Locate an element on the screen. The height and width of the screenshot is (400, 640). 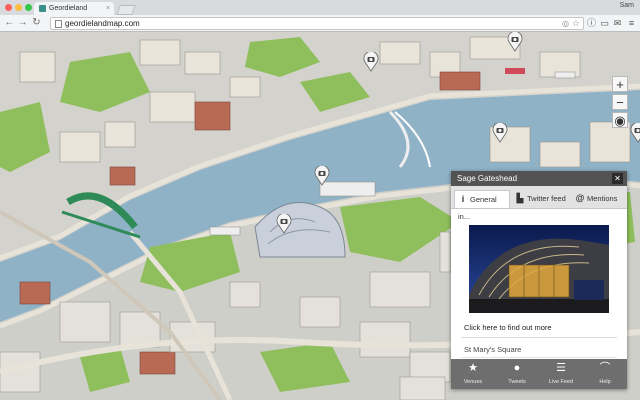
tab-label: Twitter feed is located at coordinates (546, 198).